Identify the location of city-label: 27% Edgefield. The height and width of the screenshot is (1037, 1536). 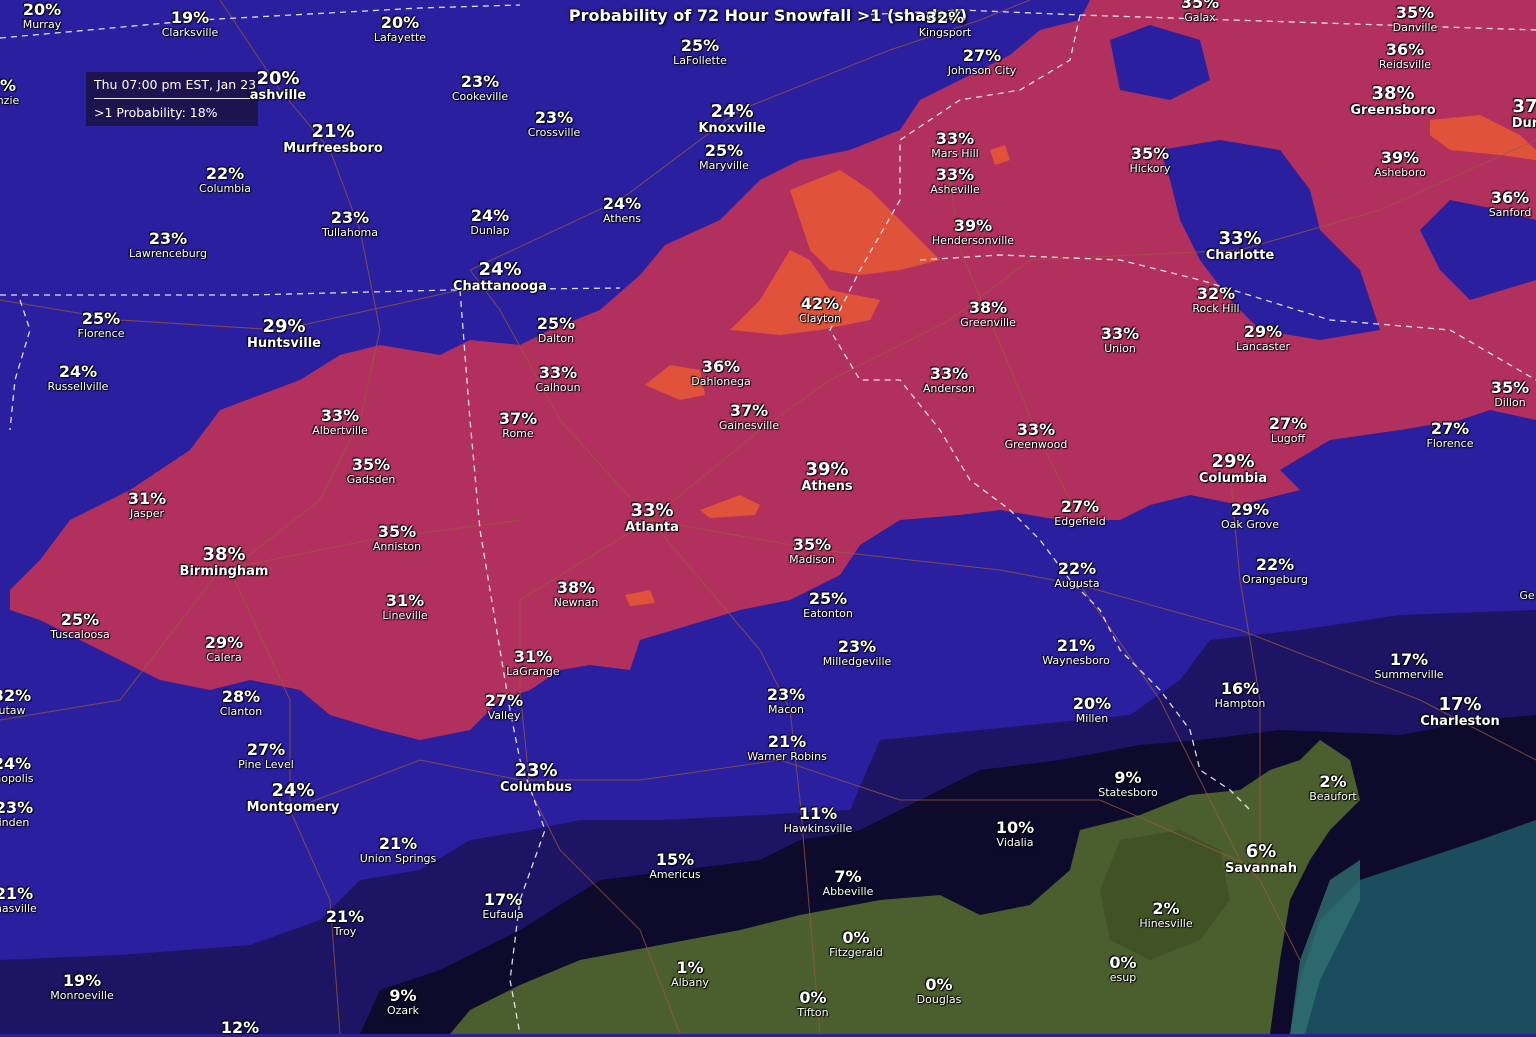
(1080, 512).